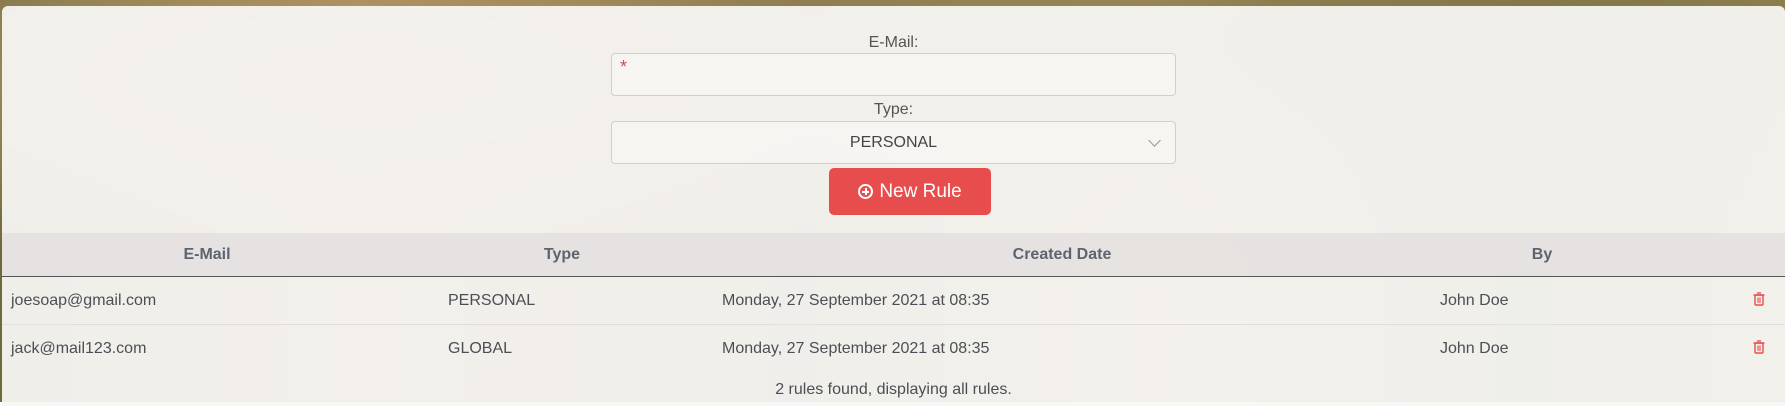  What do you see at coordinates (84, 300) in the screenshot?
I see `row-email: joesoap@gmail.com` at bounding box center [84, 300].